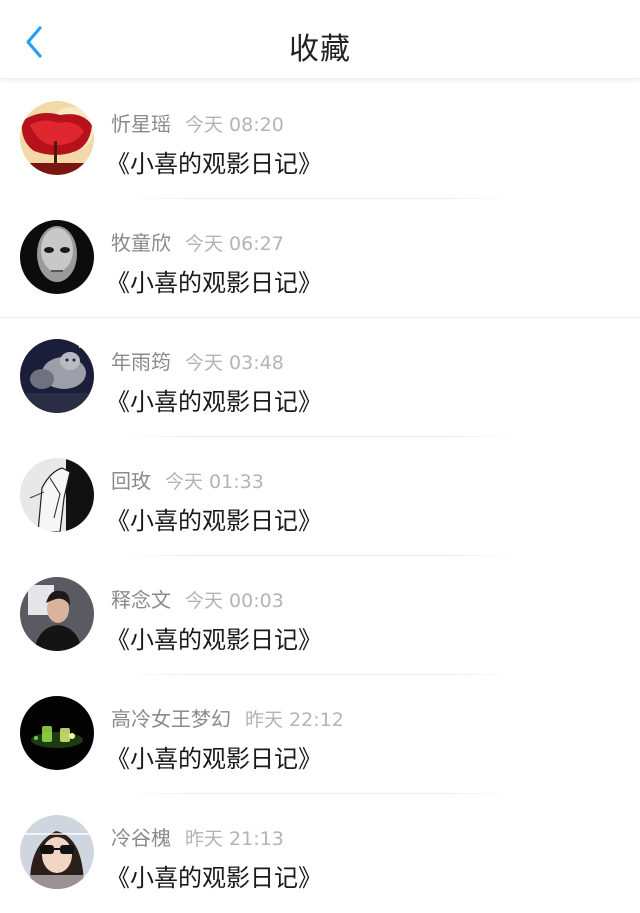 This screenshot has height=913, width=640. What do you see at coordinates (320, 734) in the screenshot?
I see `list-item: 高冷女王梦幻 昨天 22:12 《小喜的观影日记》` at bounding box center [320, 734].